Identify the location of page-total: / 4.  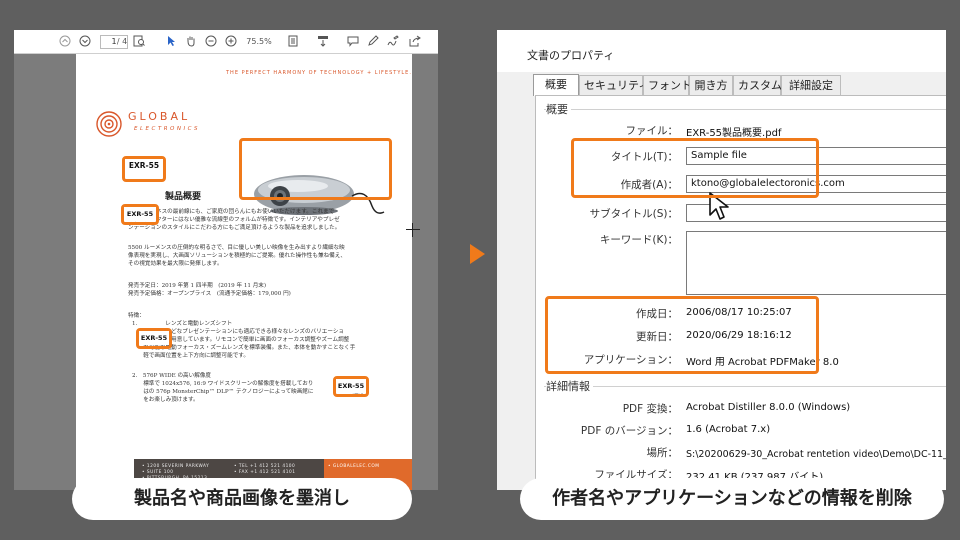
(122, 41).